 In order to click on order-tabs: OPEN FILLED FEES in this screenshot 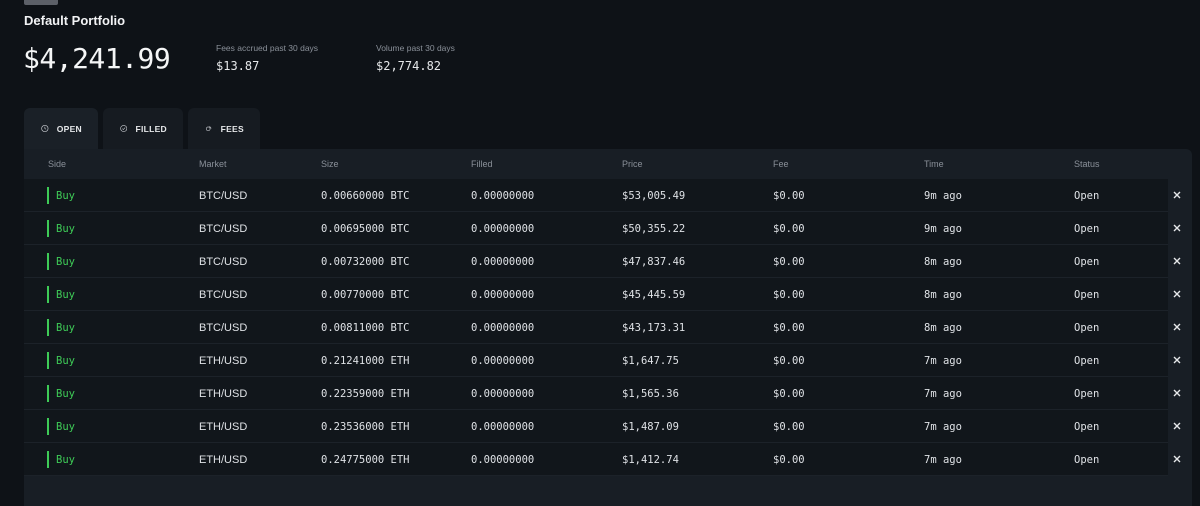, I will do `click(144, 128)`.